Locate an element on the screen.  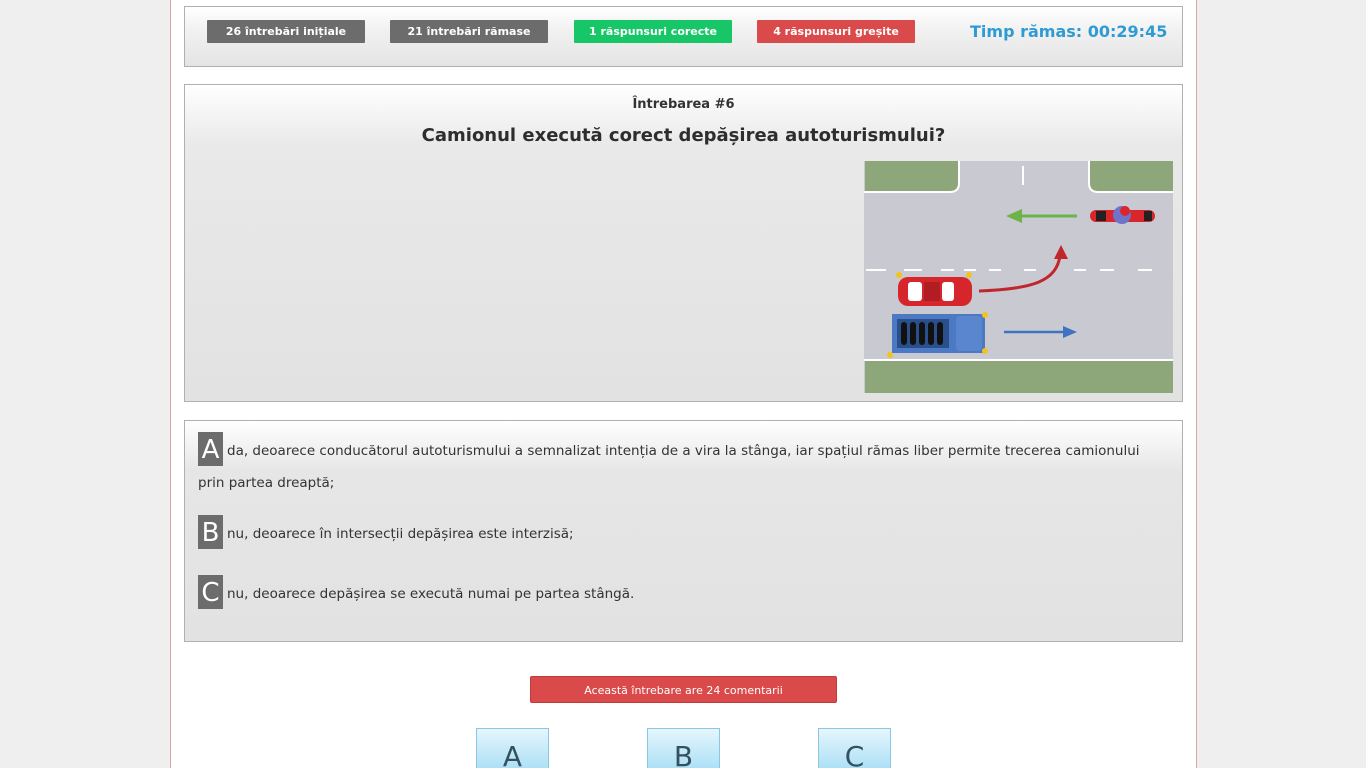
choice-button-a: A is located at coordinates (512, 748).